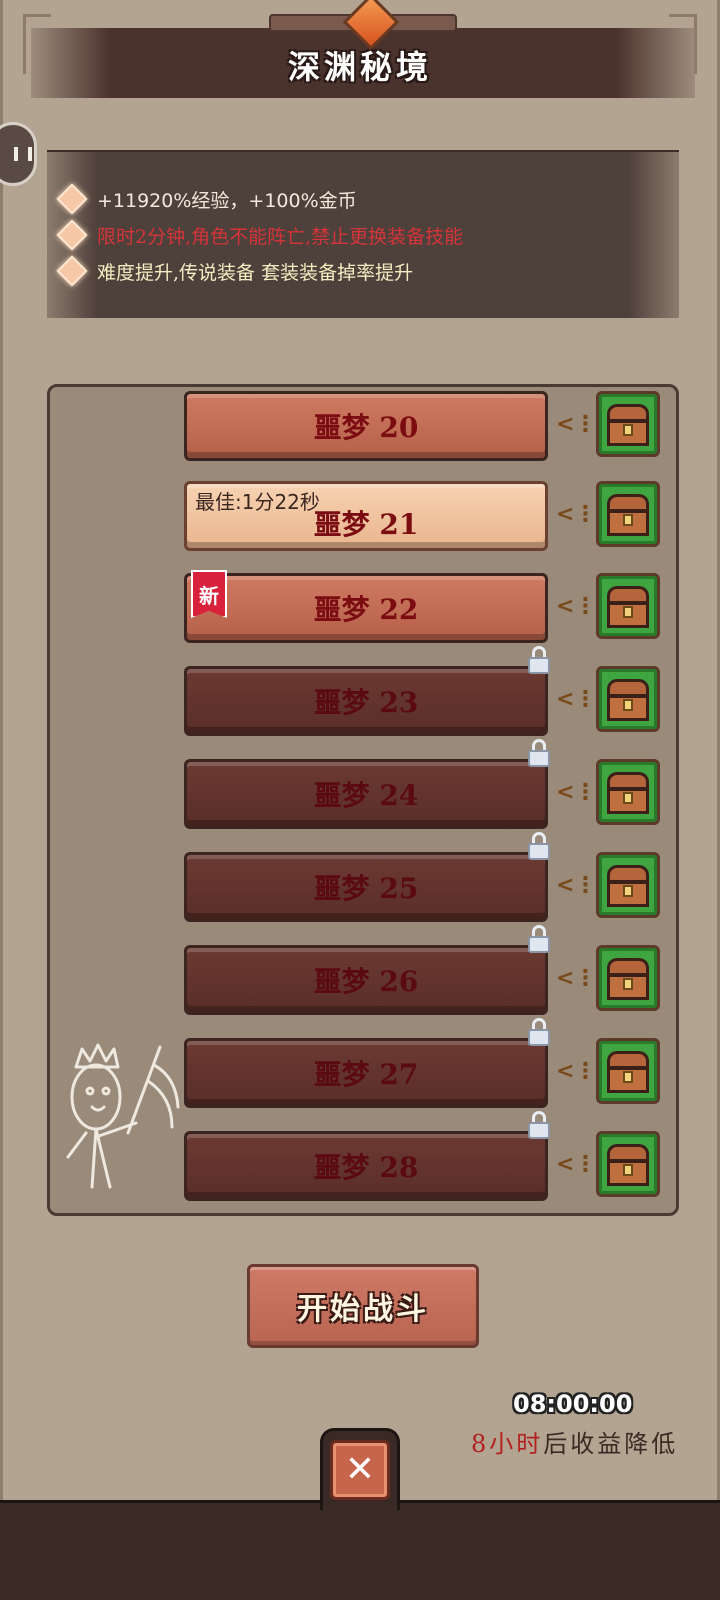 This screenshot has height=1600, width=720. I want to click on level-label: 噩梦 21, so click(366, 524).